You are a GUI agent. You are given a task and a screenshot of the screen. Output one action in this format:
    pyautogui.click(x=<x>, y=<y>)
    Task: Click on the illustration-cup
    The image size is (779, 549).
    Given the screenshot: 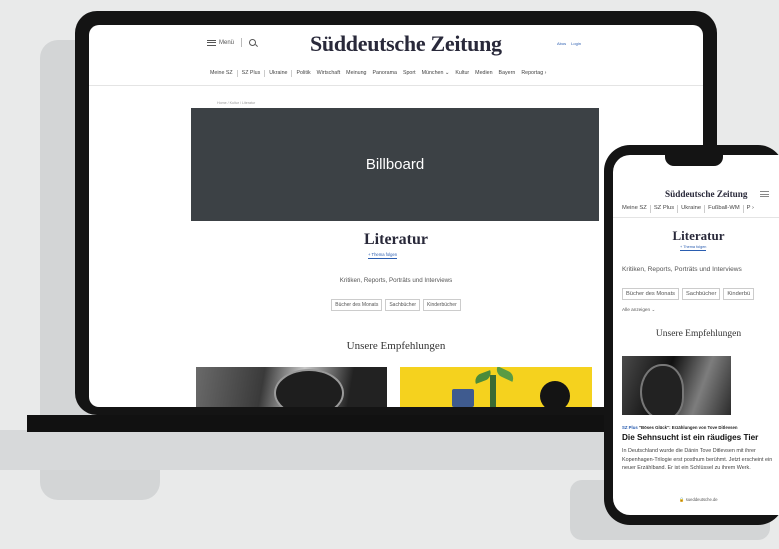 What is the action you would take?
    pyautogui.click(x=463, y=398)
    